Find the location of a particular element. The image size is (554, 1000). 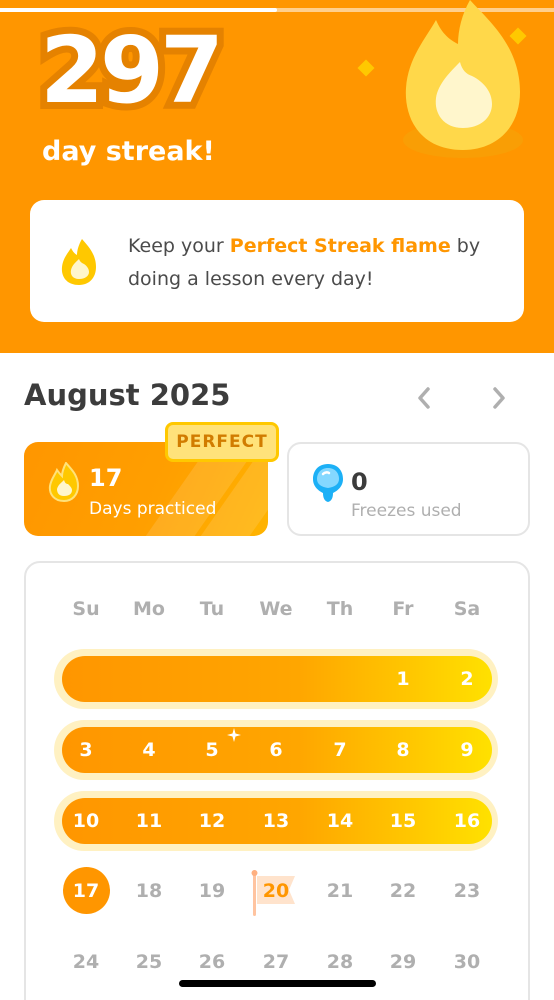

calendar-day: 11 is located at coordinates (149, 821).